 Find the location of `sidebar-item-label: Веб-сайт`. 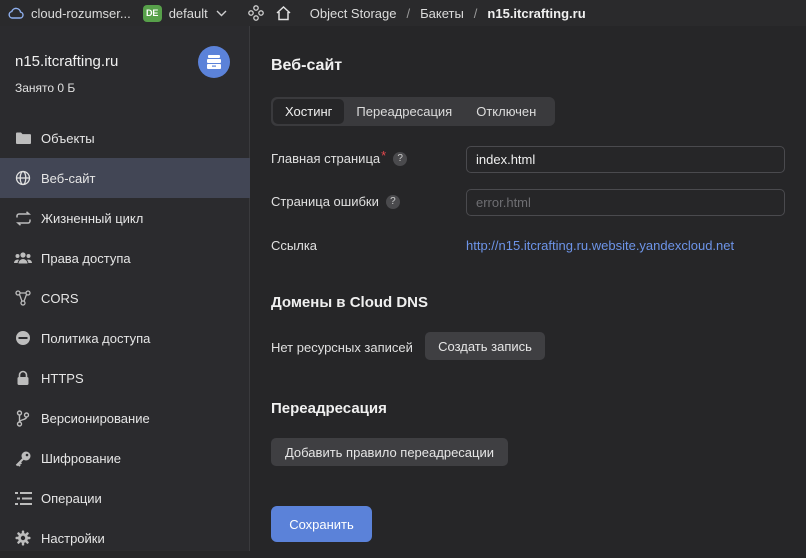

sidebar-item-label: Веб-сайт is located at coordinates (68, 178).